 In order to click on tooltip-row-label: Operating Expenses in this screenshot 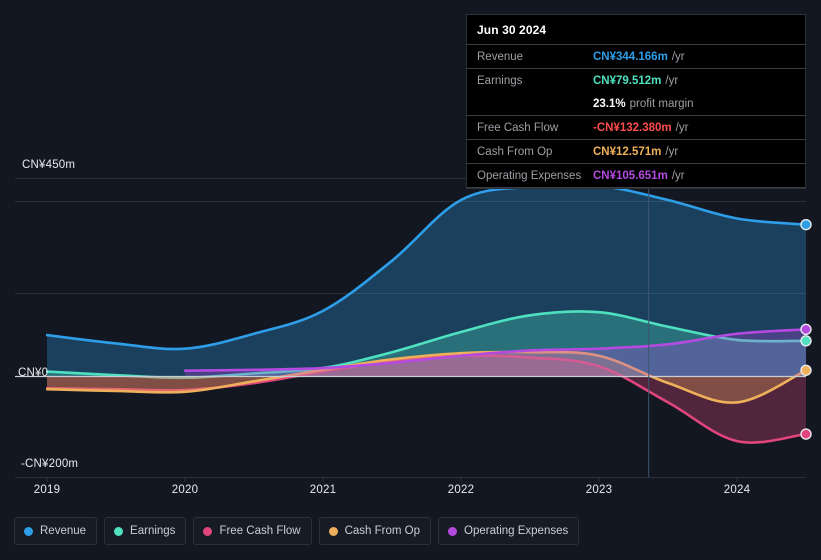, I will do `click(529, 175)`.